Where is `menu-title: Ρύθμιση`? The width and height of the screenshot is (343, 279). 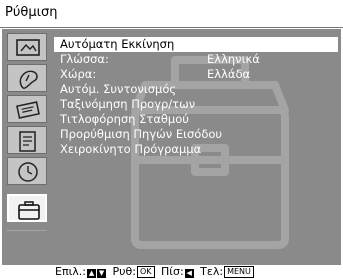 menu-title: Ρύθμιση is located at coordinates (31, 12).